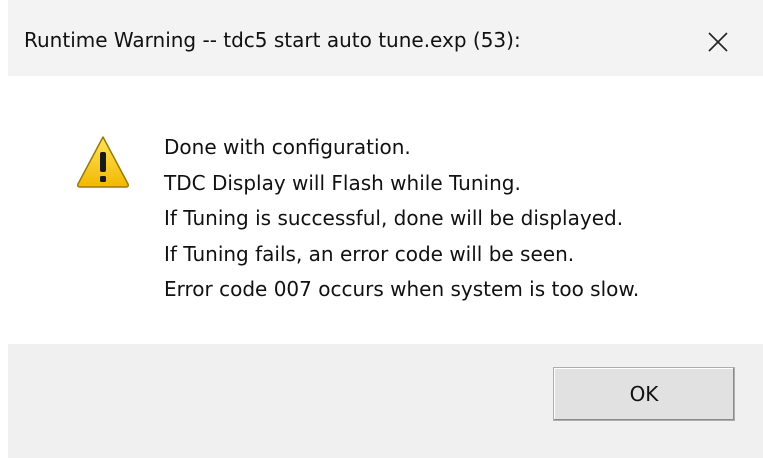 The height and width of the screenshot is (458, 763). Describe the element at coordinates (644, 394) in the screenshot. I see `ok-button: OK` at that location.